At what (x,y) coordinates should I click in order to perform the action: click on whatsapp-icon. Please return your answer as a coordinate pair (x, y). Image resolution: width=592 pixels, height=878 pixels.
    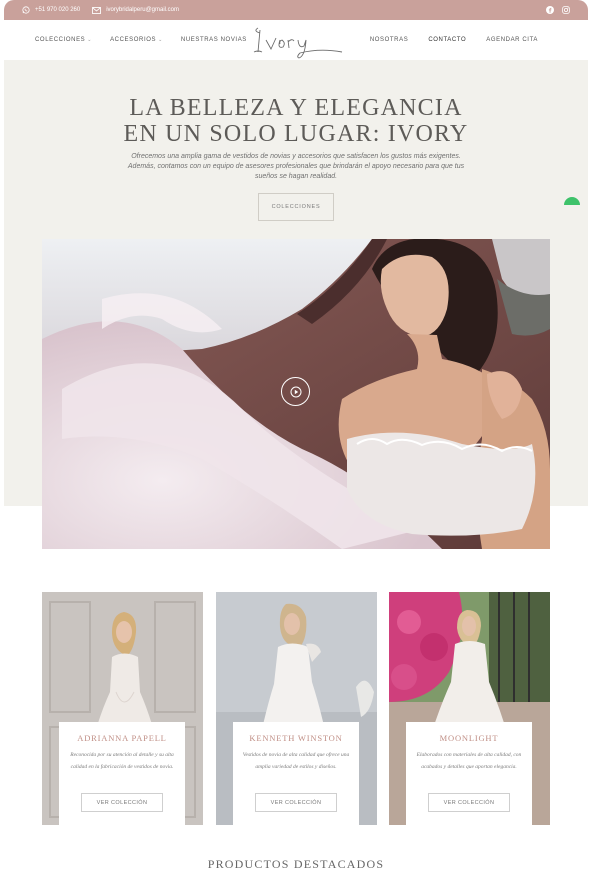
    Looking at the image, I should click on (26, 10).